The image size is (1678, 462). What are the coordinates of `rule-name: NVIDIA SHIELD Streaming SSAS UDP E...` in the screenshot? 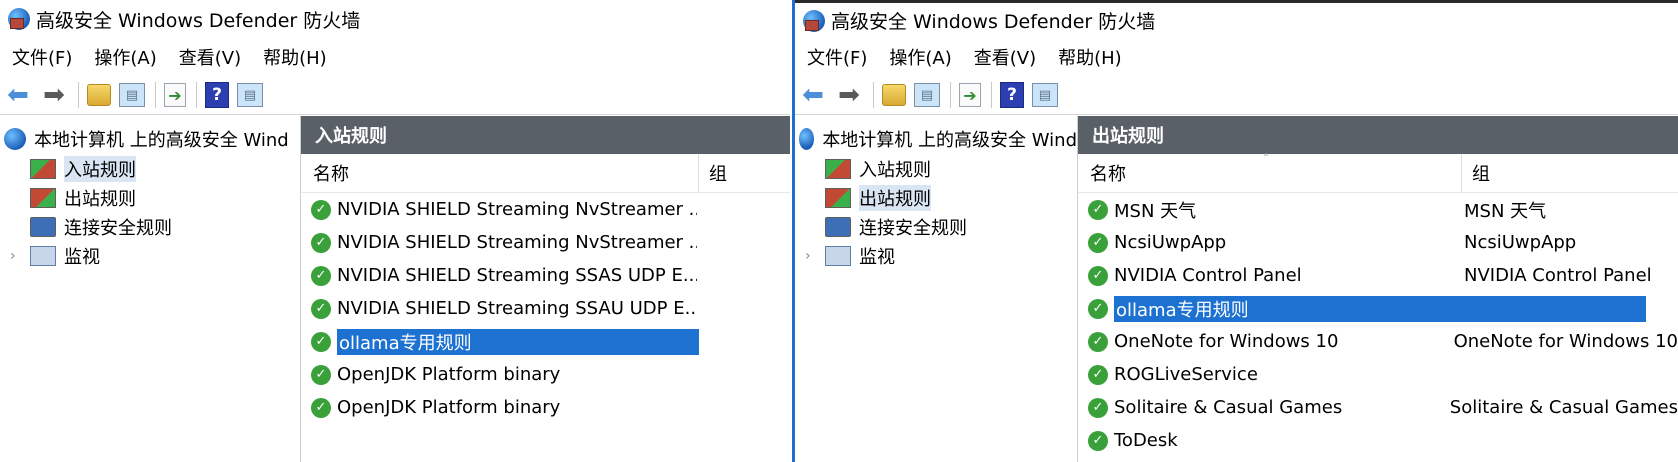 It's located at (517, 275).